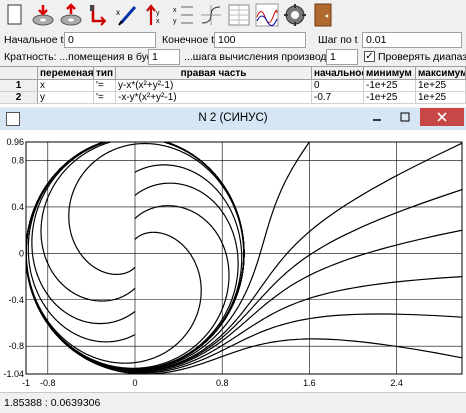 Image resolution: width=466 pixels, height=413 pixels. I want to click on col-header-max: максимум, so click(441, 73).